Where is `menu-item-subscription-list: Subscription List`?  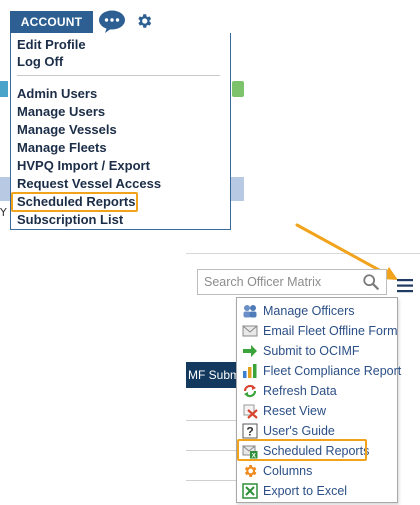
menu-item-subscription-list: Subscription List is located at coordinates (70, 219).